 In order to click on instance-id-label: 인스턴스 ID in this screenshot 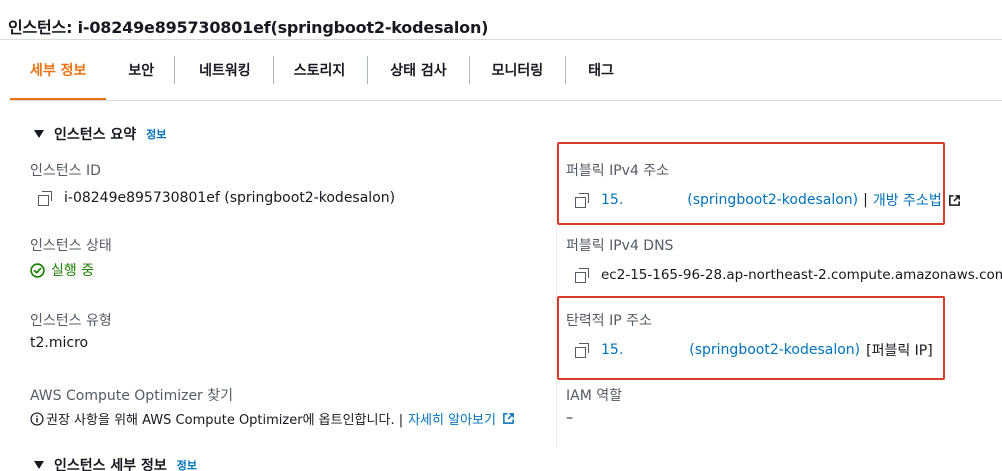, I will do `click(65, 171)`.